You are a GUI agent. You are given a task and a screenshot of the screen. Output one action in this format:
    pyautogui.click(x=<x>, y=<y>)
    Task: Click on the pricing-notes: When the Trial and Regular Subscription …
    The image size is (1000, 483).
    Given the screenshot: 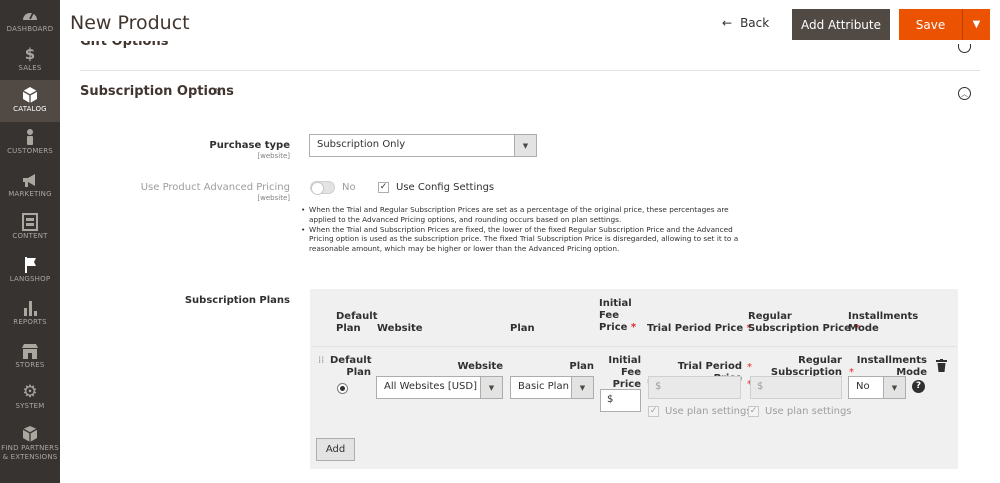 What is the action you would take?
    pyautogui.click(x=527, y=229)
    